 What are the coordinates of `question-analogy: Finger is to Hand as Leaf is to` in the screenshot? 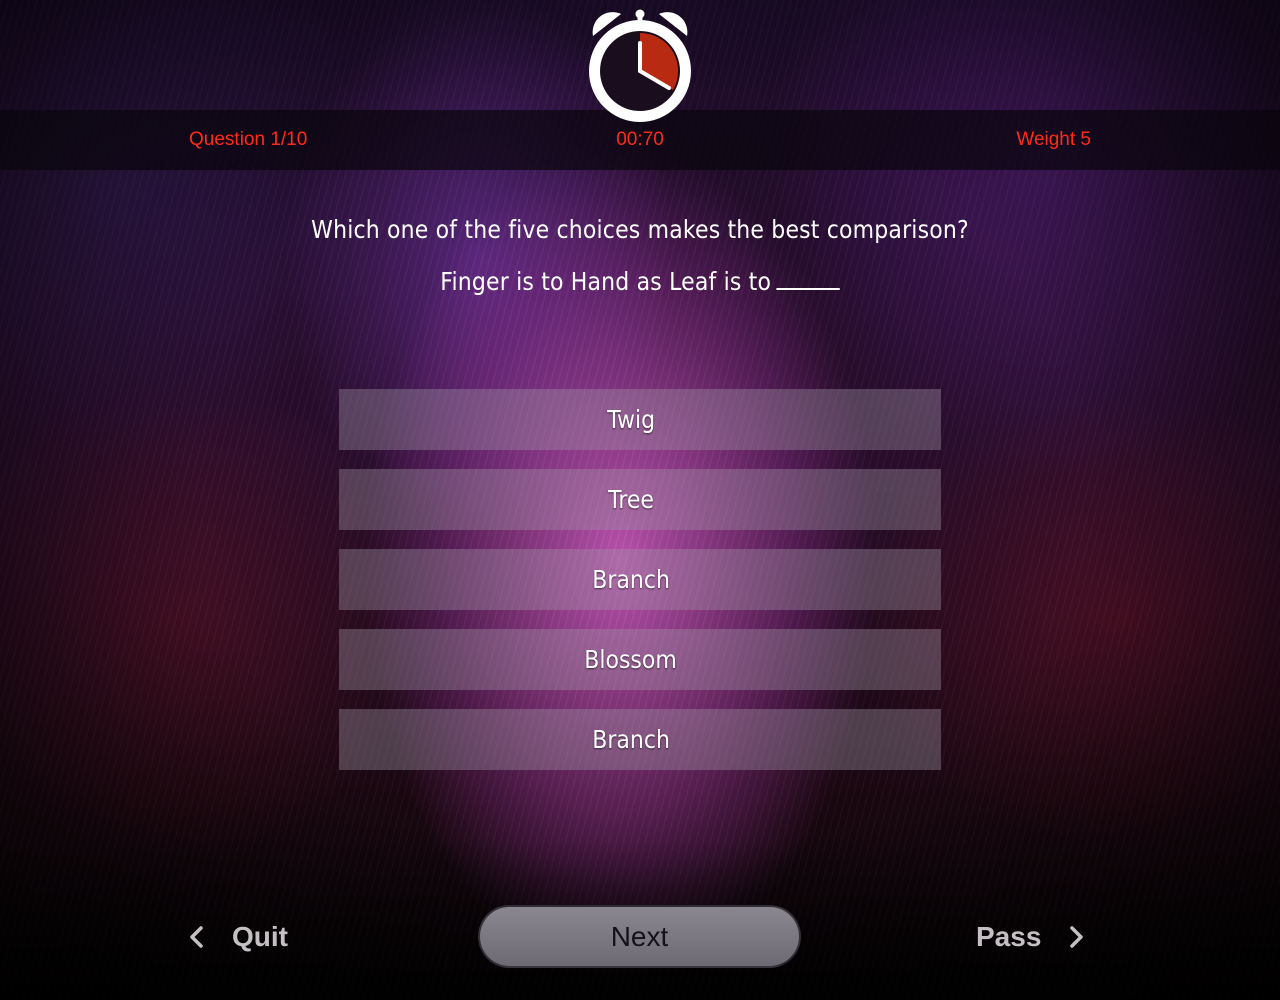 It's located at (640, 279).